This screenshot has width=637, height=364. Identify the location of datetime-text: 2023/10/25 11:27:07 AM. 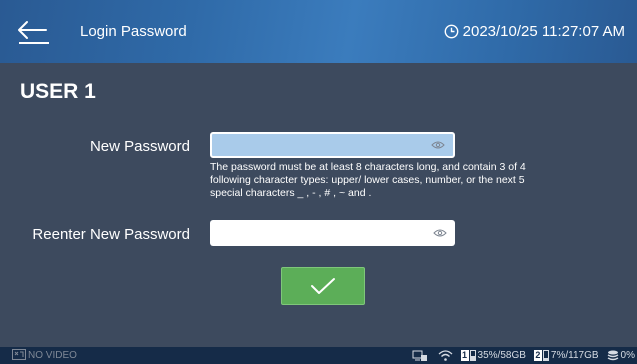
(543, 31).